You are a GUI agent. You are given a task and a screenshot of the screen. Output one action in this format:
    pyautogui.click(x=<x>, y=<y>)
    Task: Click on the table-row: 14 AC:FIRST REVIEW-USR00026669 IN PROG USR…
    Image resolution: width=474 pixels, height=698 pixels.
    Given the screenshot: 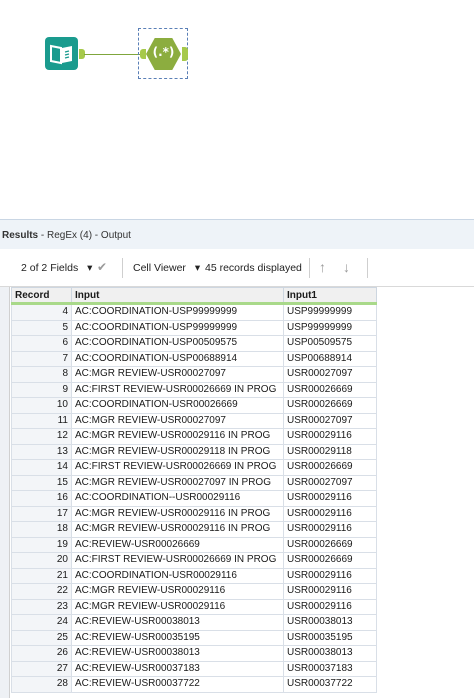 What is the action you would take?
    pyautogui.click(x=194, y=467)
    